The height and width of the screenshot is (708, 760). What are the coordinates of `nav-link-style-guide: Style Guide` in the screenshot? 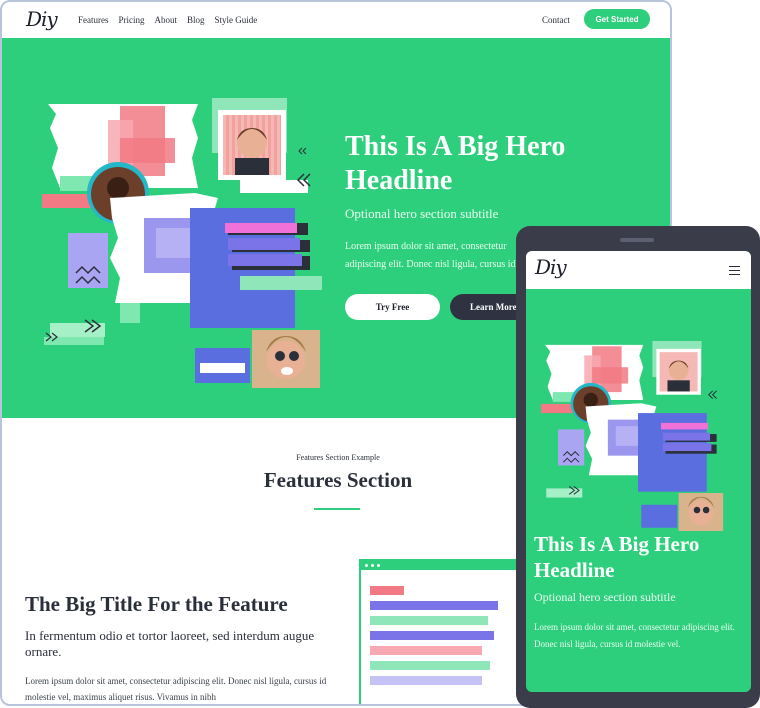 It's located at (236, 20).